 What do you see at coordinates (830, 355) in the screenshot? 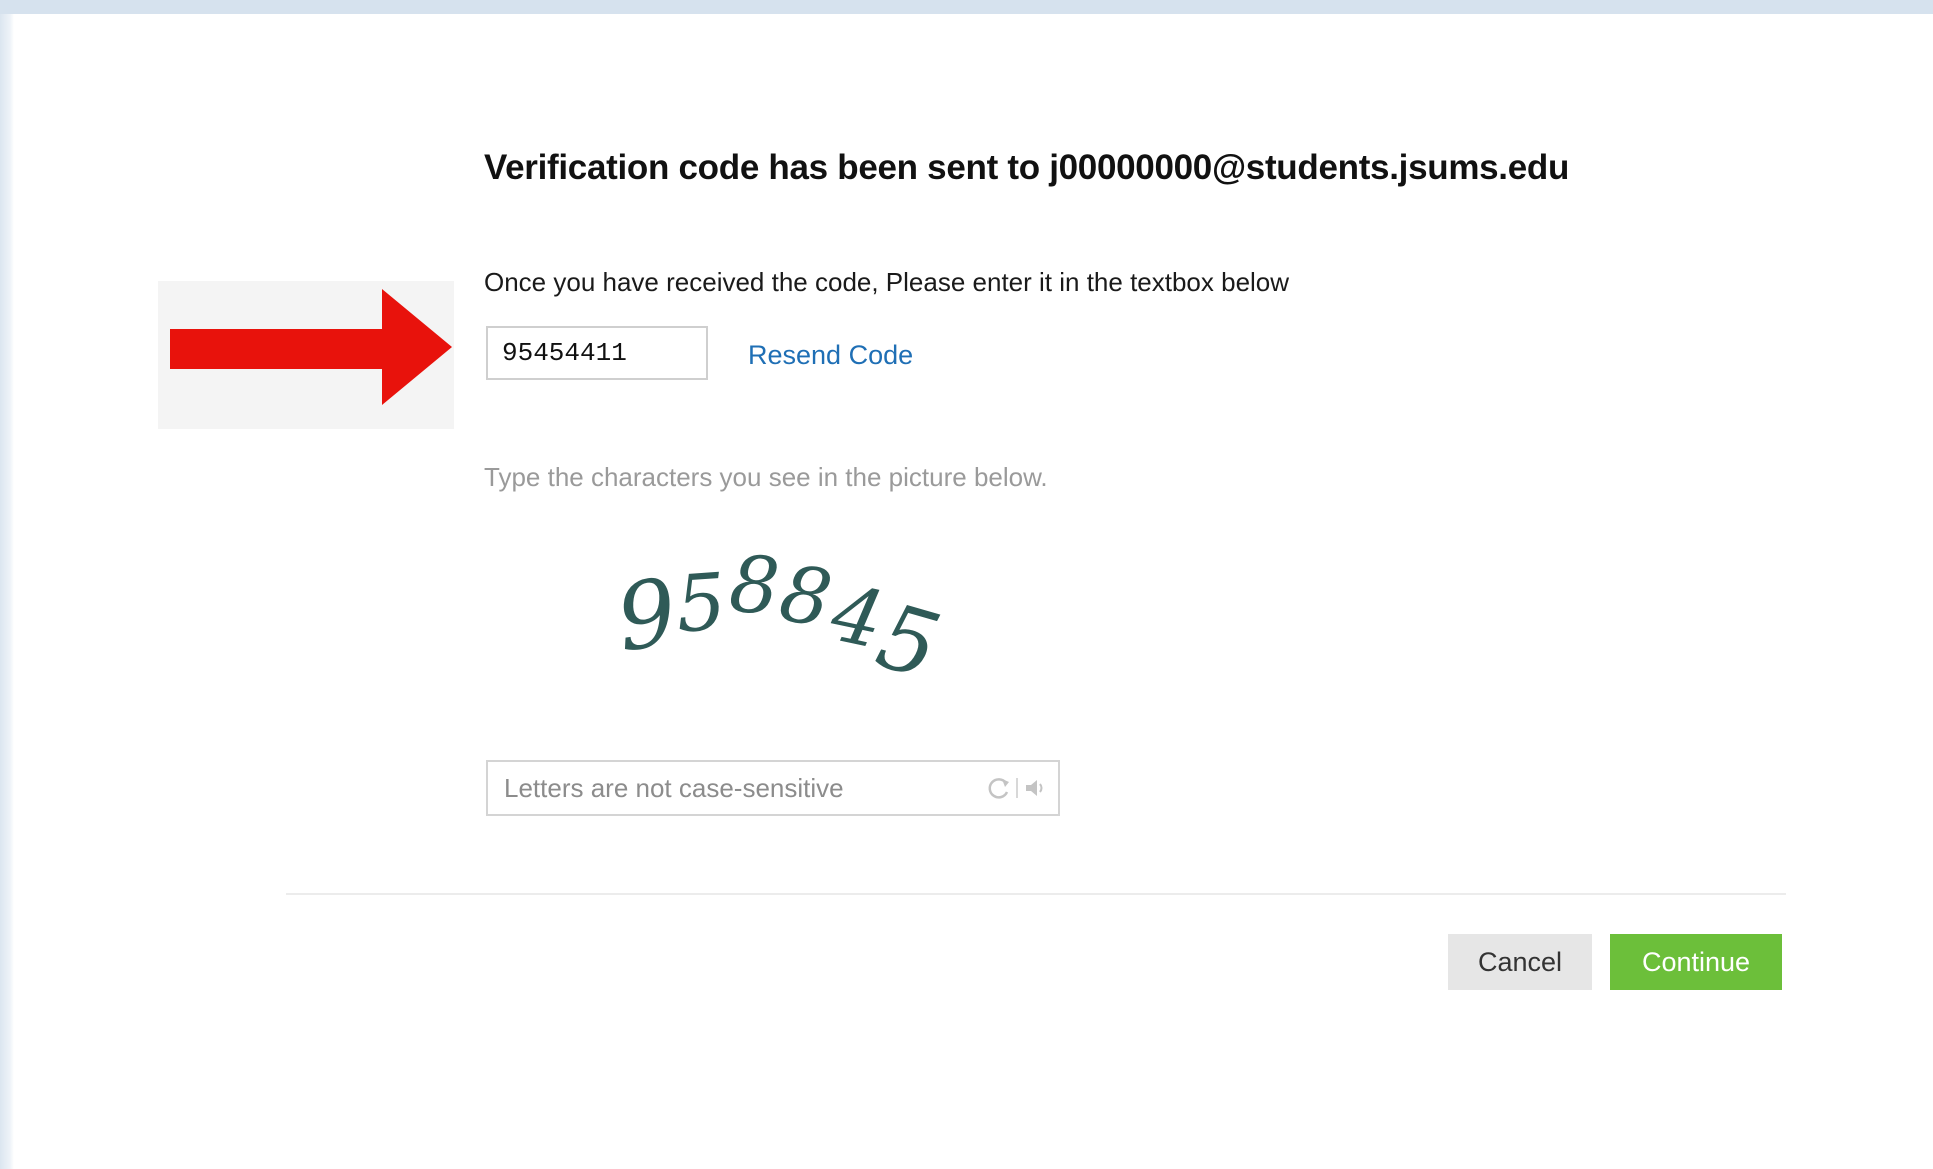
I see `resend-code-link: Resend Code` at bounding box center [830, 355].